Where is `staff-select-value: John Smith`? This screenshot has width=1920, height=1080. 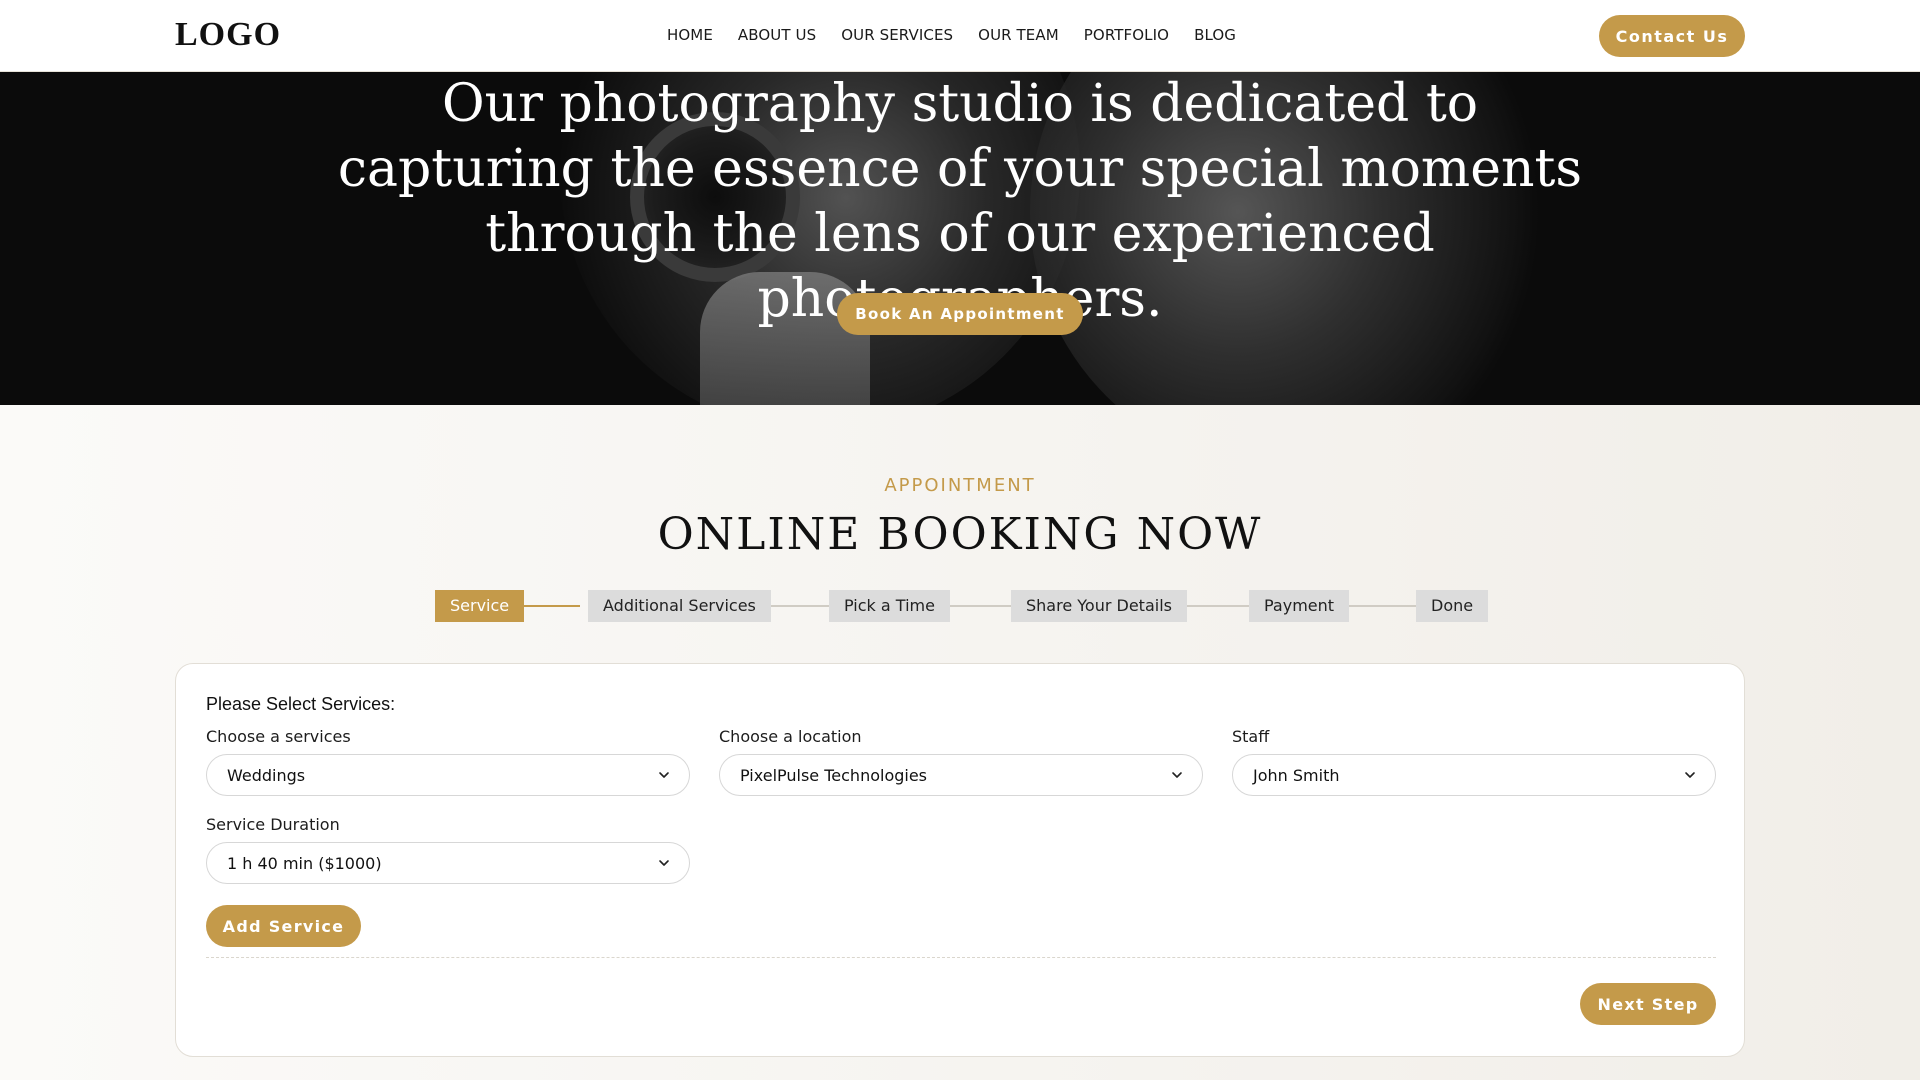 staff-select-value: John Smith is located at coordinates (1296, 775).